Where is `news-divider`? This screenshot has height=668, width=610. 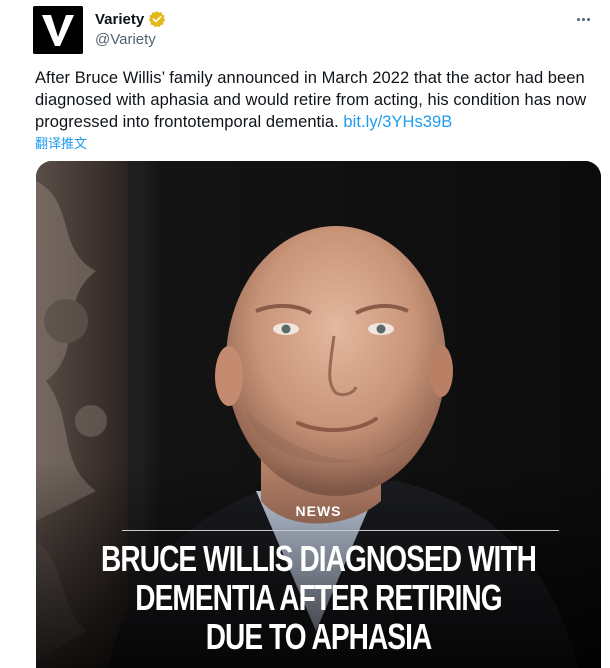 news-divider is located at coordinates (340, 530).